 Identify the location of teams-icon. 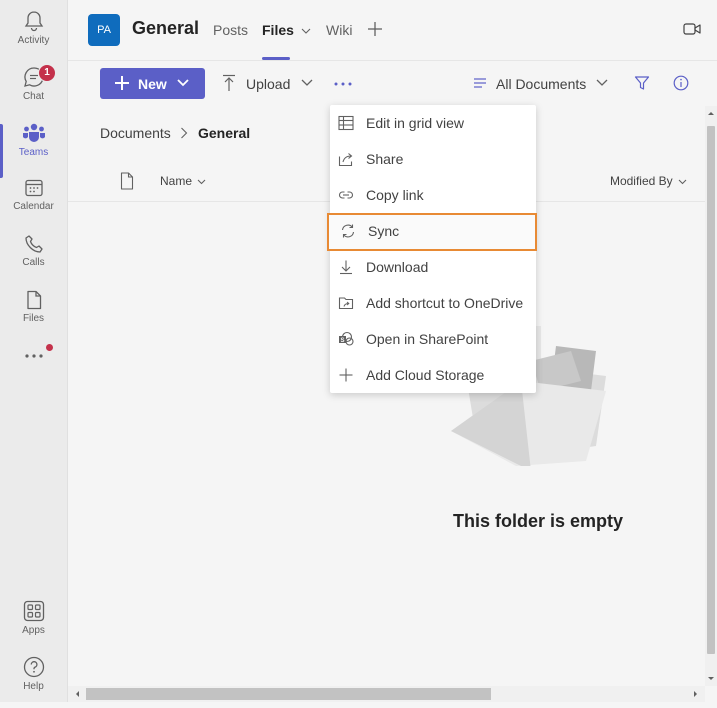
(33, 132).